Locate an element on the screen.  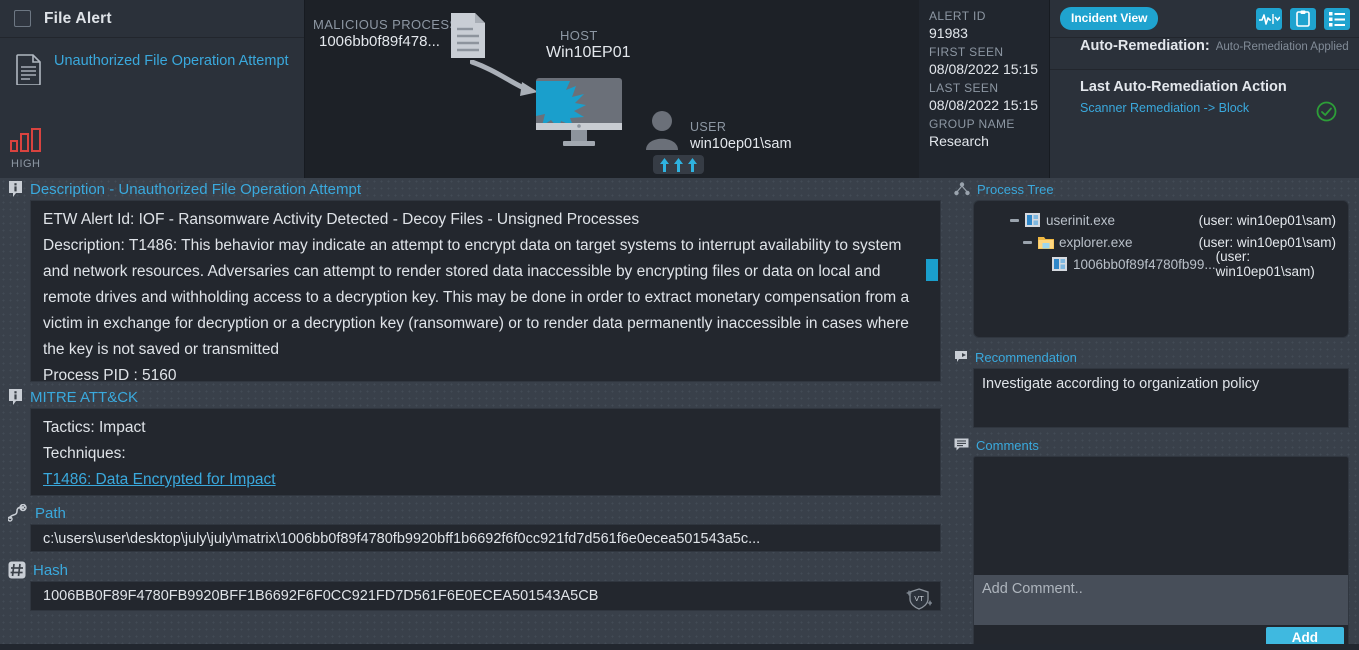
file-document-icon is located at coordinates (468, 38).